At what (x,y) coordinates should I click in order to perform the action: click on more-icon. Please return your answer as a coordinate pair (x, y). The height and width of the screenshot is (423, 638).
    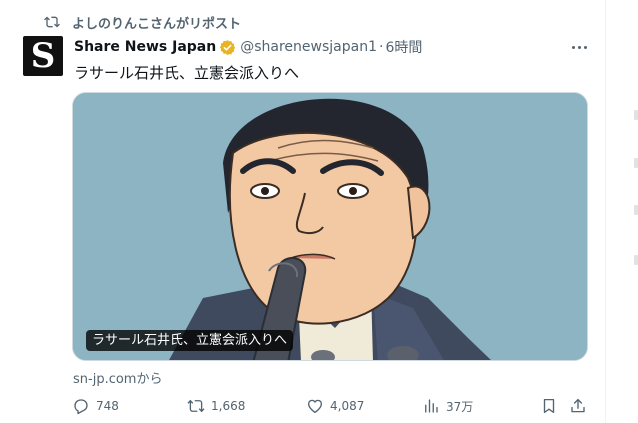
    Looking at the image, I should click on (573, 47).